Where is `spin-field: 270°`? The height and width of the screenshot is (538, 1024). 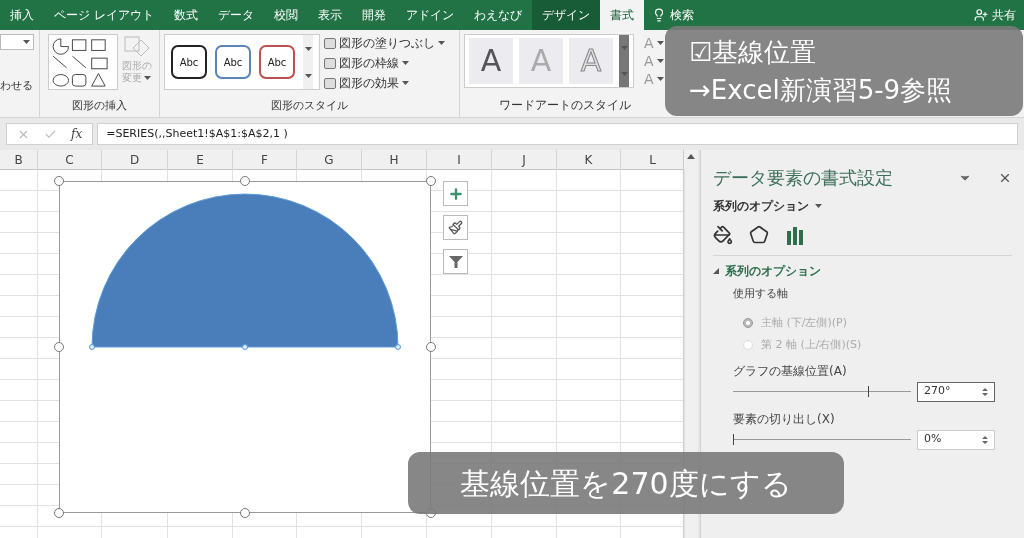
spin-field: 270° is located at coordinates (956, 391).